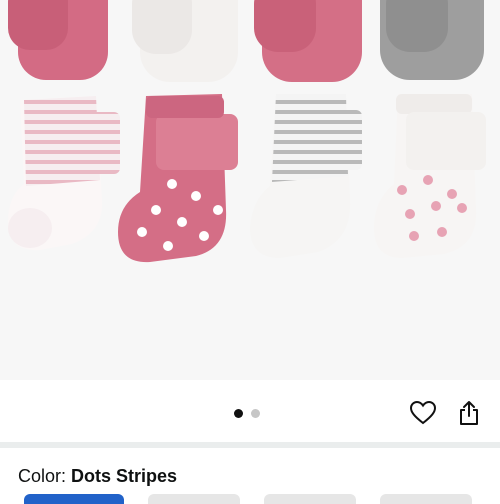 The width and height of the screenshot is (500, 504). I want to click on favorite-button, so click(423, 415).